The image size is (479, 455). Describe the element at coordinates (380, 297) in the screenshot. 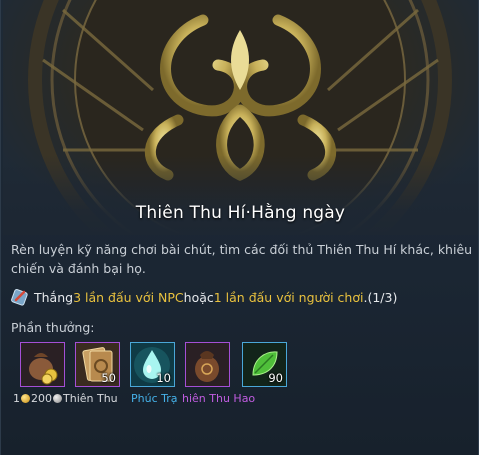

I see `objective-progress: .(1/3)` at that location.